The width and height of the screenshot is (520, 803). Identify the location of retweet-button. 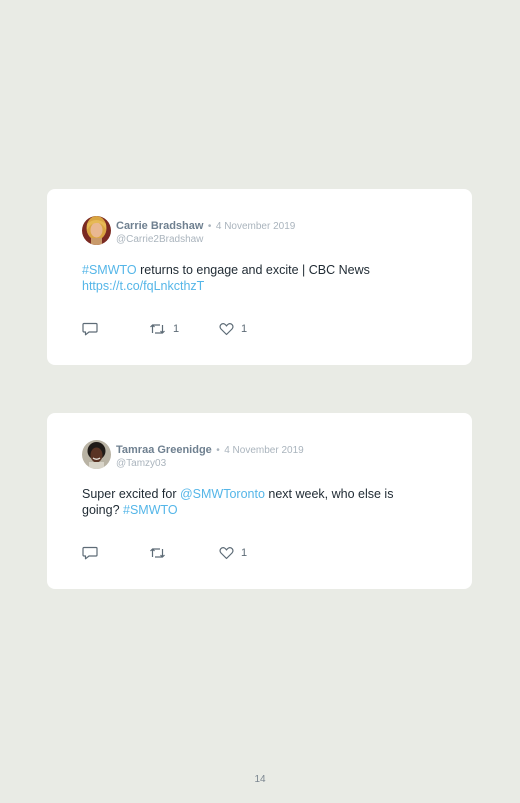
(161, 553).